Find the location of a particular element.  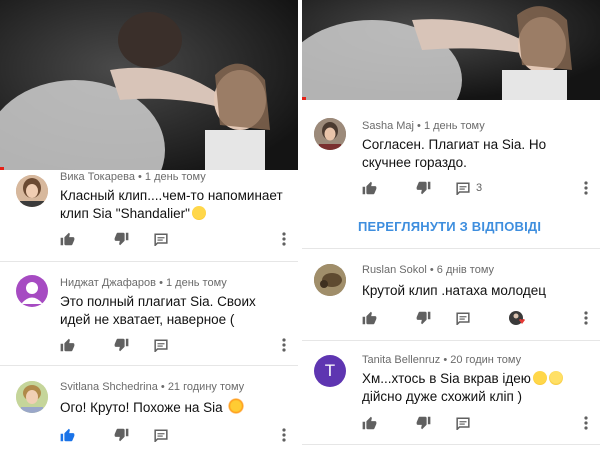

comment-actions: 3 is located at coordinates (481, 188).